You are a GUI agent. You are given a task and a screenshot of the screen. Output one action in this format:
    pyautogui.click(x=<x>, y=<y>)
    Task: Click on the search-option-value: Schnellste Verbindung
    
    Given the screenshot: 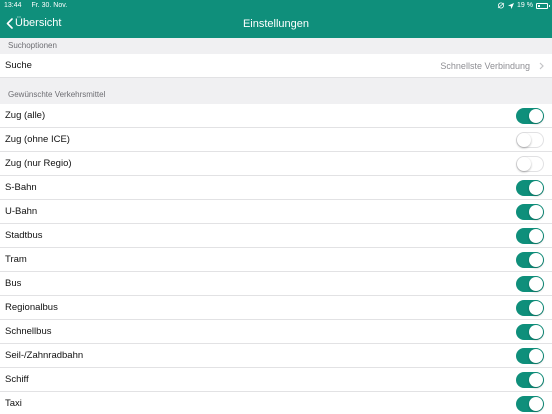 What is the action you would take?
    pyautogui.click(x=485, y=66)
    